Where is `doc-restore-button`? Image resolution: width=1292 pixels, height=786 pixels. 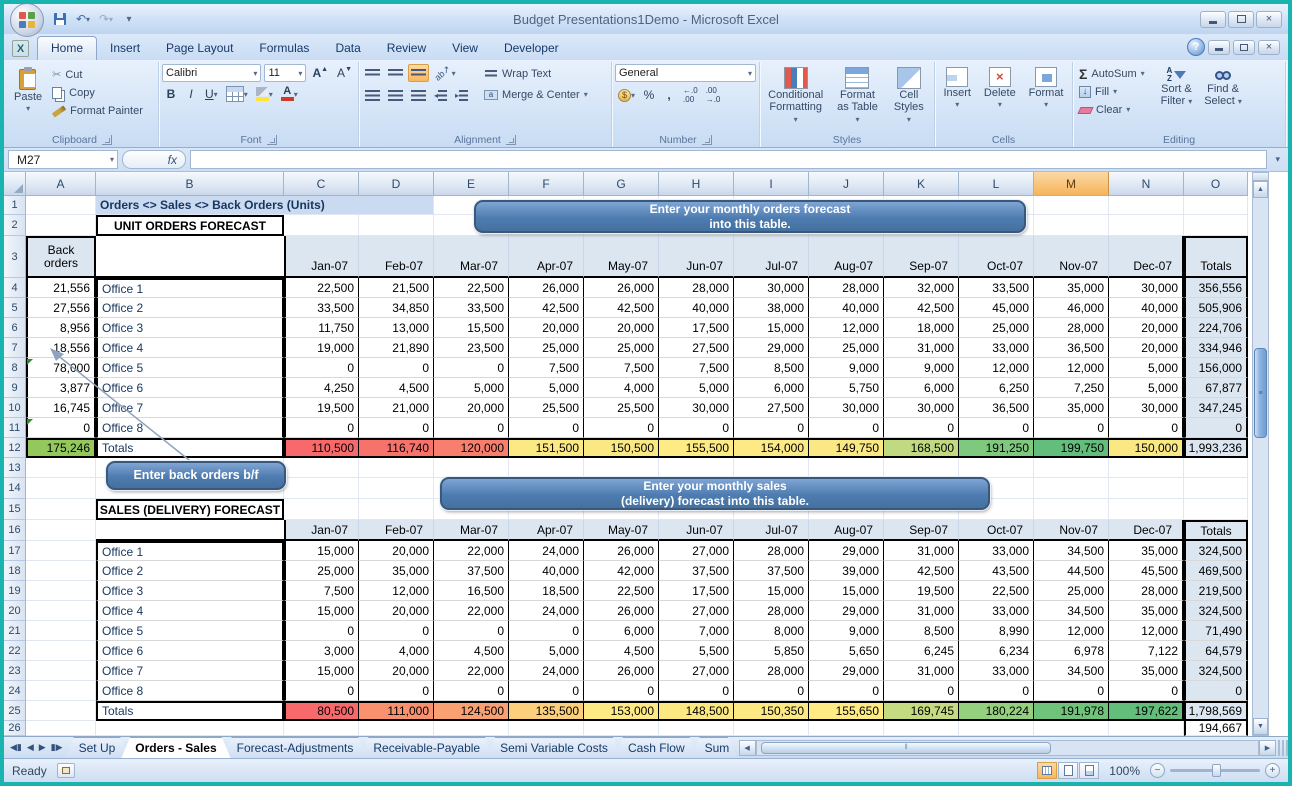 doc-restore-button is located at coordinates (1244, 47).